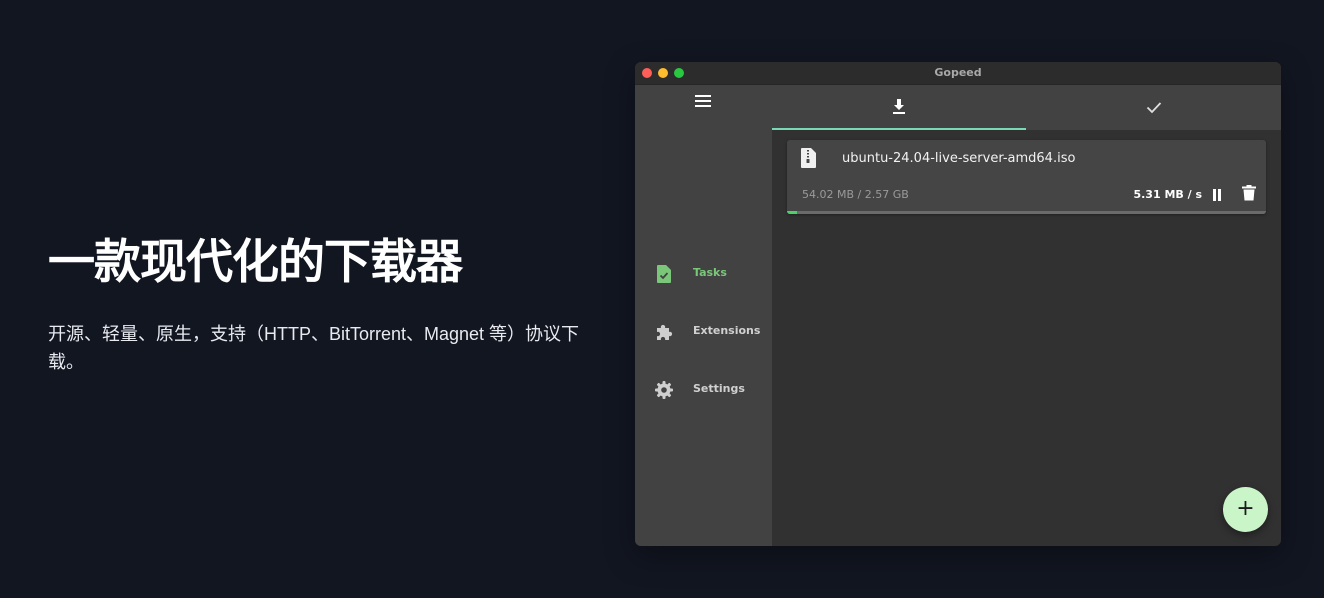 This screenshot has width=1324, height=598. I want to click on tab-completed, so click(1153, 107).